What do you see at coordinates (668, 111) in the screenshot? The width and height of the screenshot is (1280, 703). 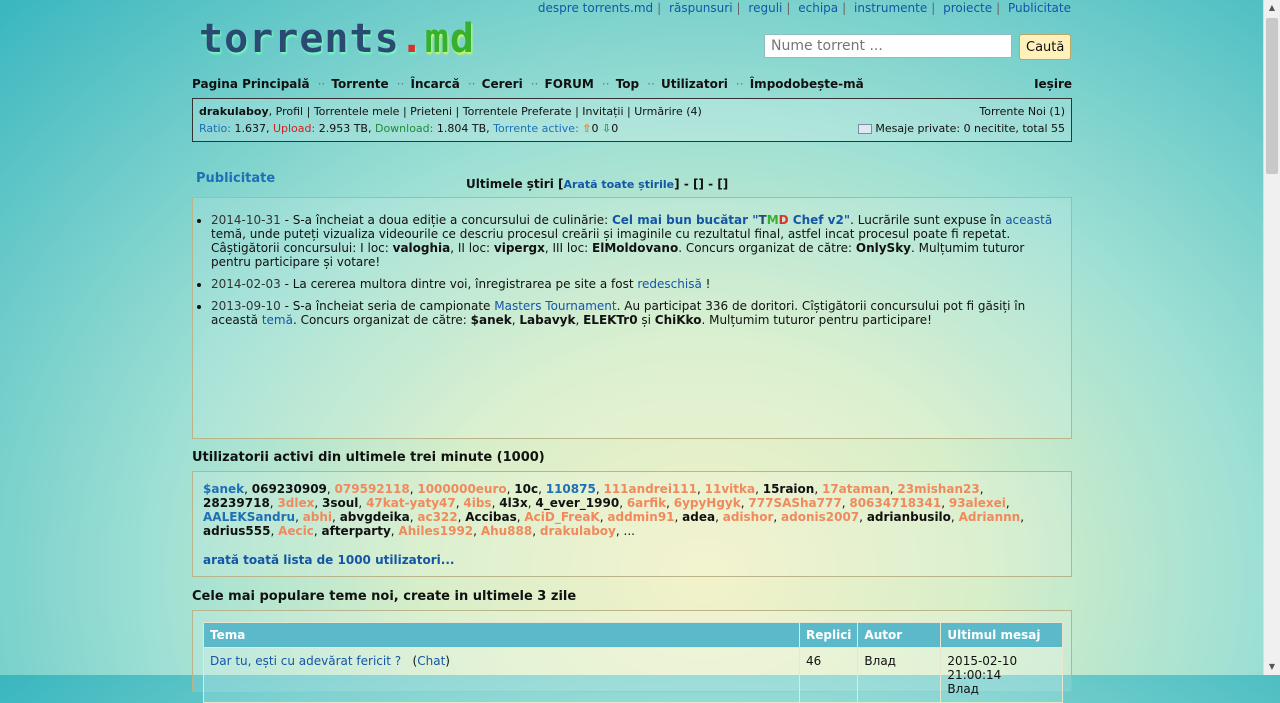 I see `link-urmarire: Urmărire (4)` at bounding box center [668, 111].